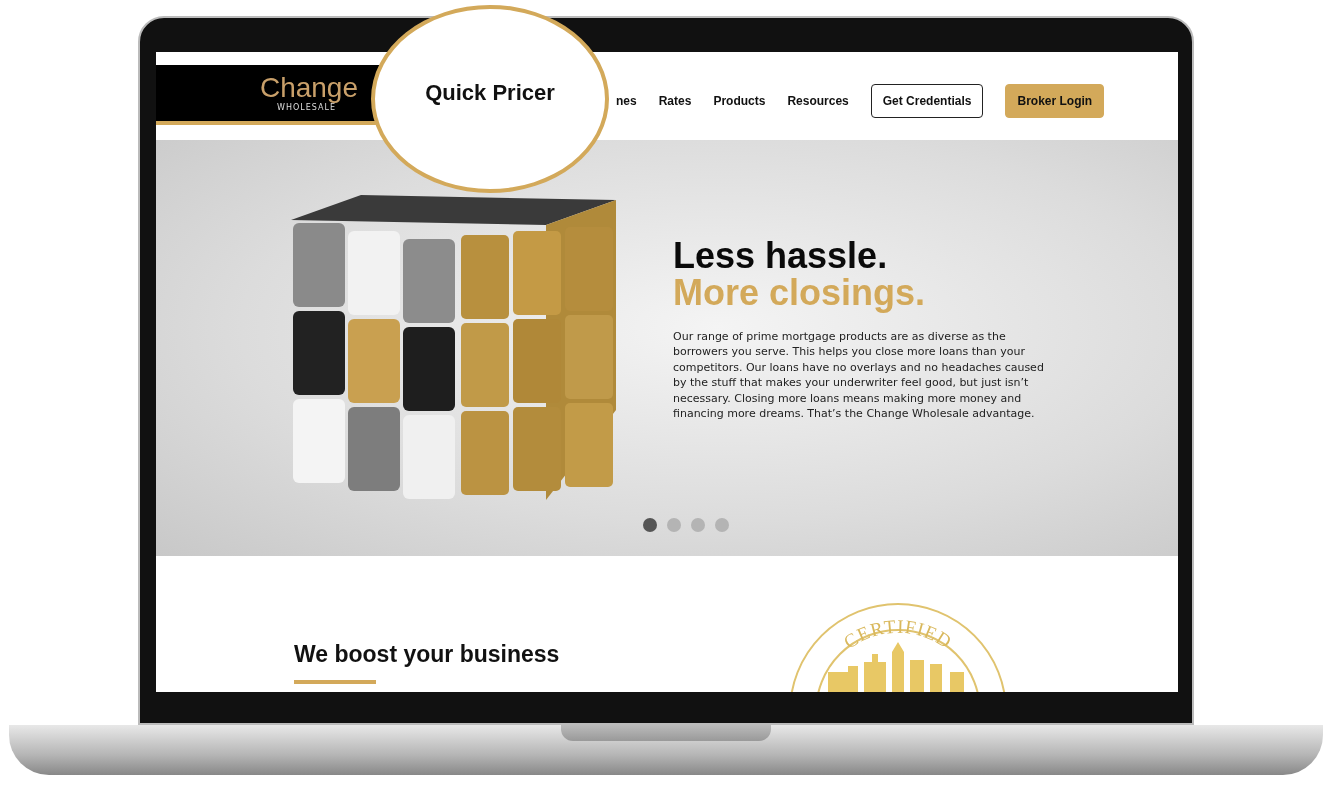  What do you see at coordinates (427, 654) in the screenshot?
I see `section-heading: We boost your business` at bounding box center [427, 654].